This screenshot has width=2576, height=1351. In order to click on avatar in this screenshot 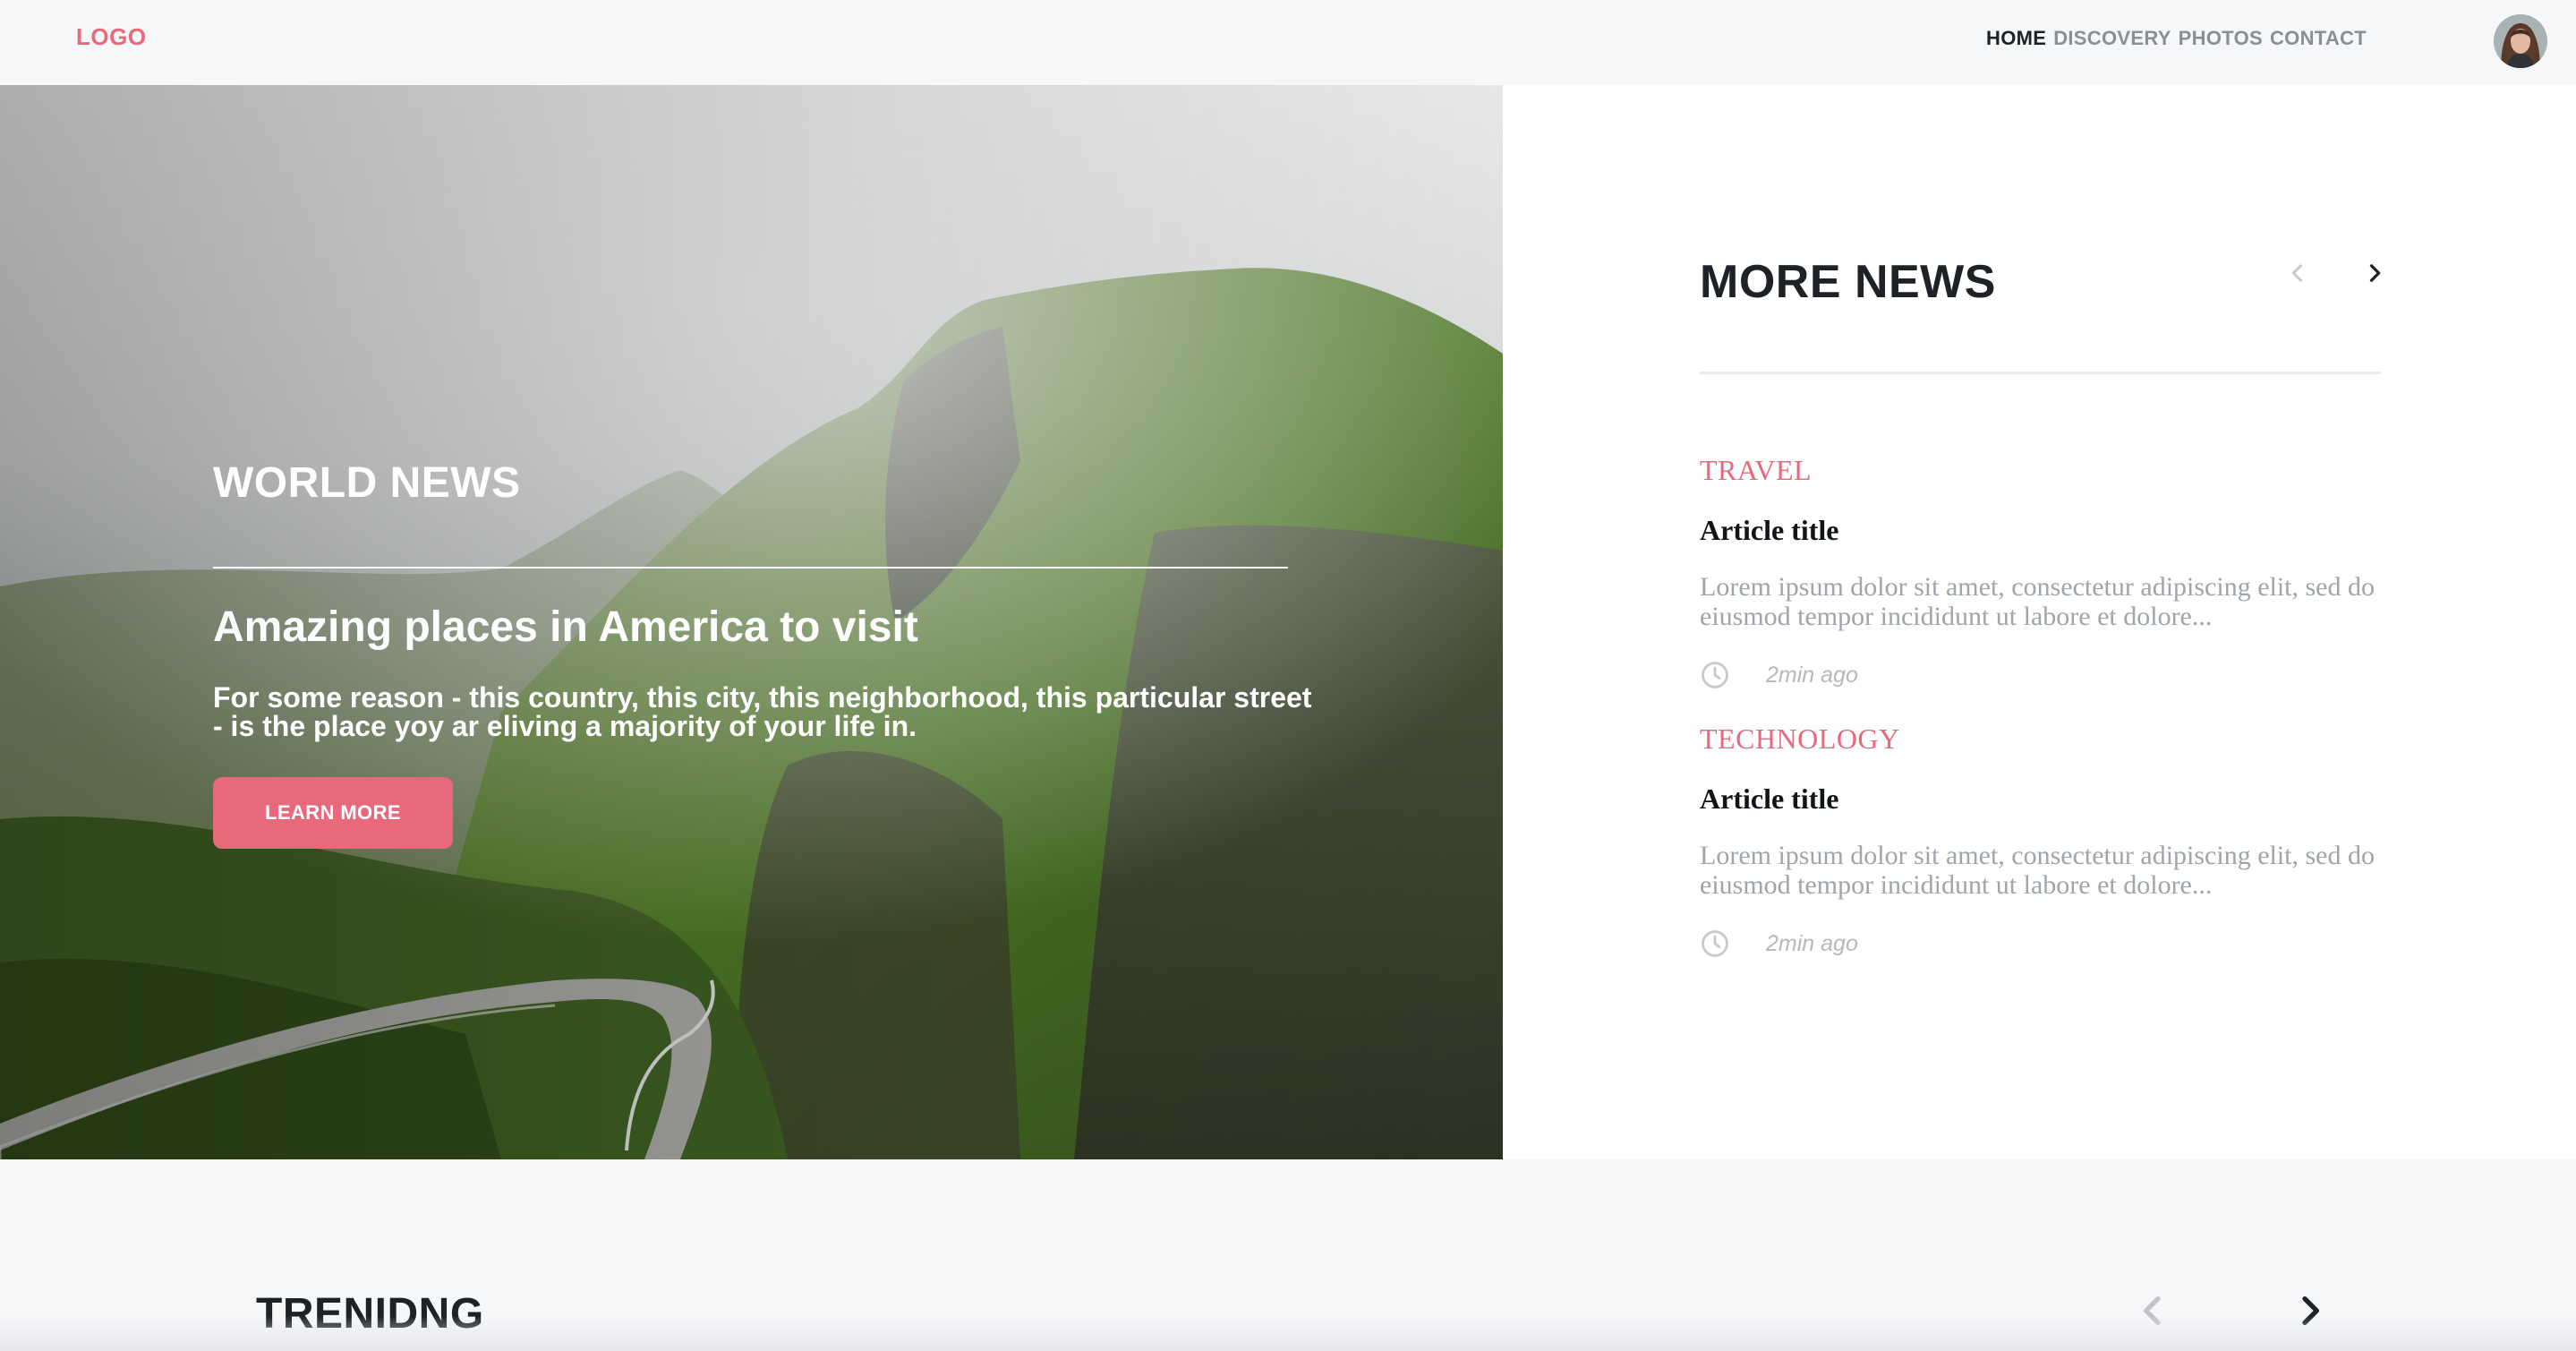, I will do `click(2520, 41)`.